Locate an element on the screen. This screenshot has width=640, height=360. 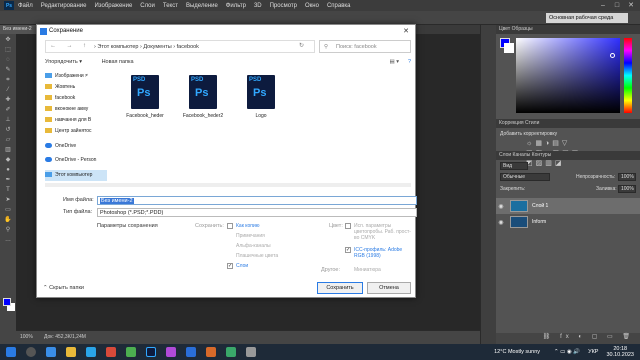
layers-checkbox: ✓ Слои is located at coordinates (237, 266).